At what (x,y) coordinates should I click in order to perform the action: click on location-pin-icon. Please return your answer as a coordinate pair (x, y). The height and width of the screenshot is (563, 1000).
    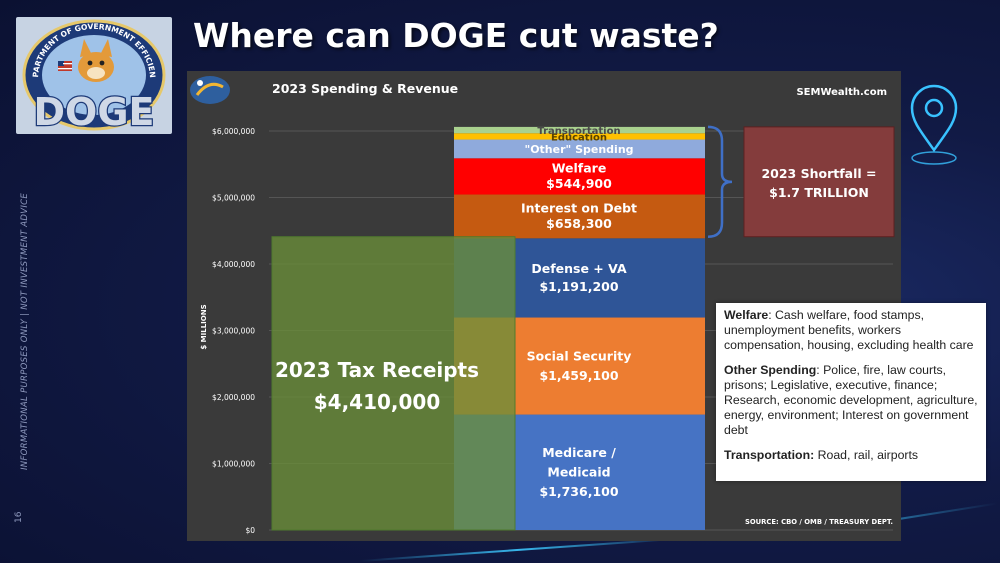
    Looking at the image, I should click on (934, 127).